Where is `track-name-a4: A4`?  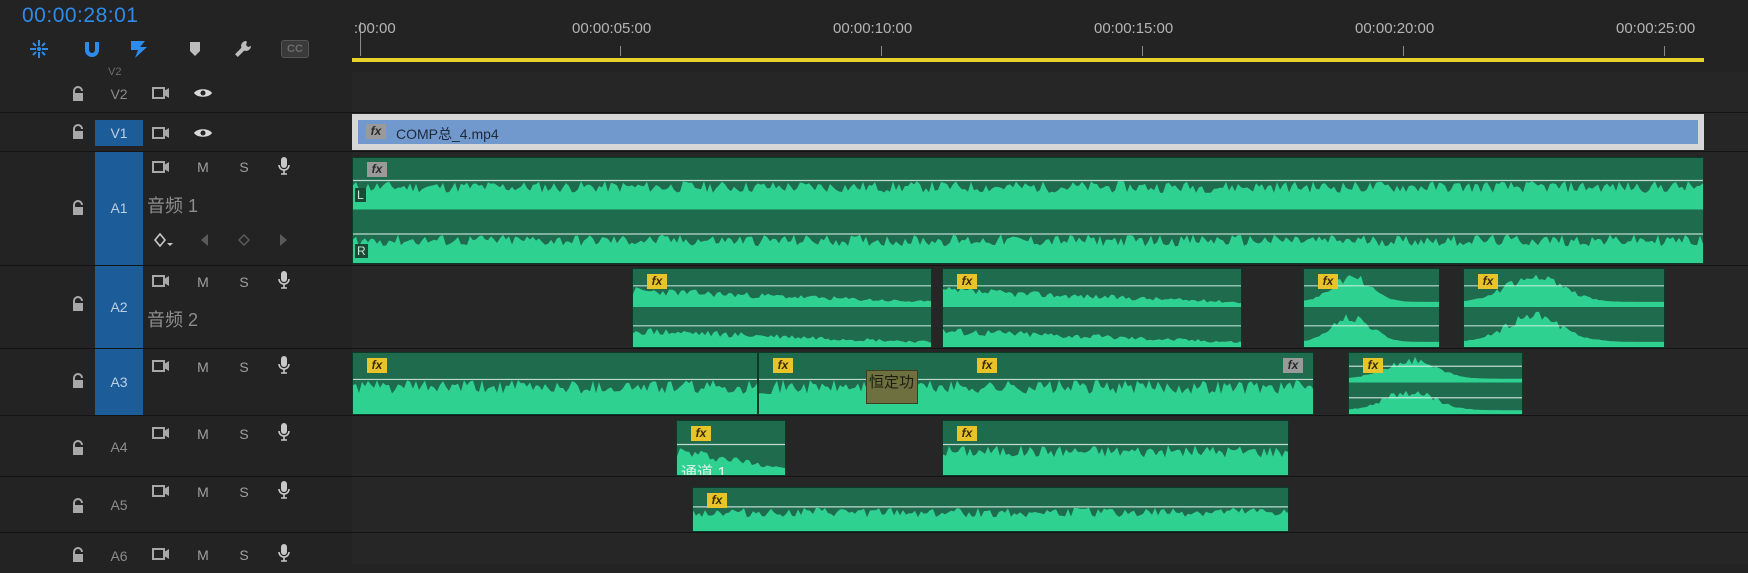 track-name-a4: A4 is located at coordinates (119, 447).